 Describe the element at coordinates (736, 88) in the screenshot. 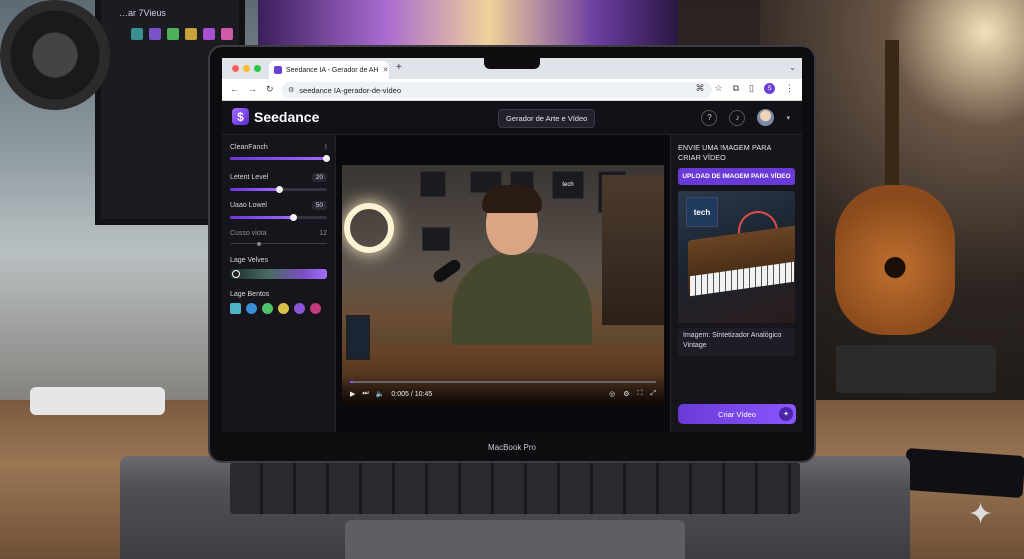

I see `extensions-icon: ⧉` at that location.